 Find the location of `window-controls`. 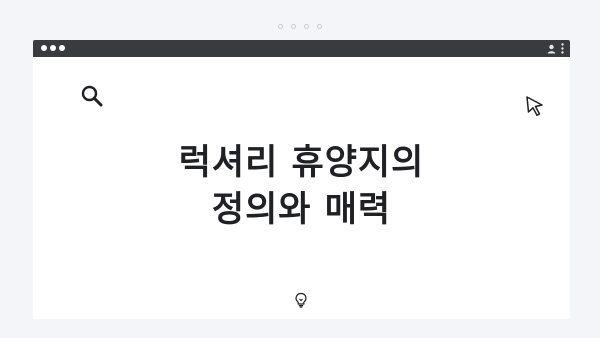

window-controls is located at coordinates (53, 48).